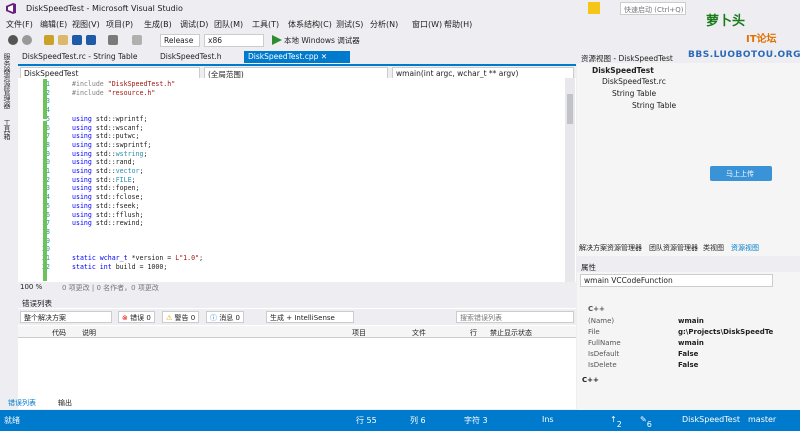 The width and height of the screenshot is (800, 431). What do you see at coordinates (616, 422) in the screenshot?
I see `status-push: ↑ 2` at bounding box center [616, 422].